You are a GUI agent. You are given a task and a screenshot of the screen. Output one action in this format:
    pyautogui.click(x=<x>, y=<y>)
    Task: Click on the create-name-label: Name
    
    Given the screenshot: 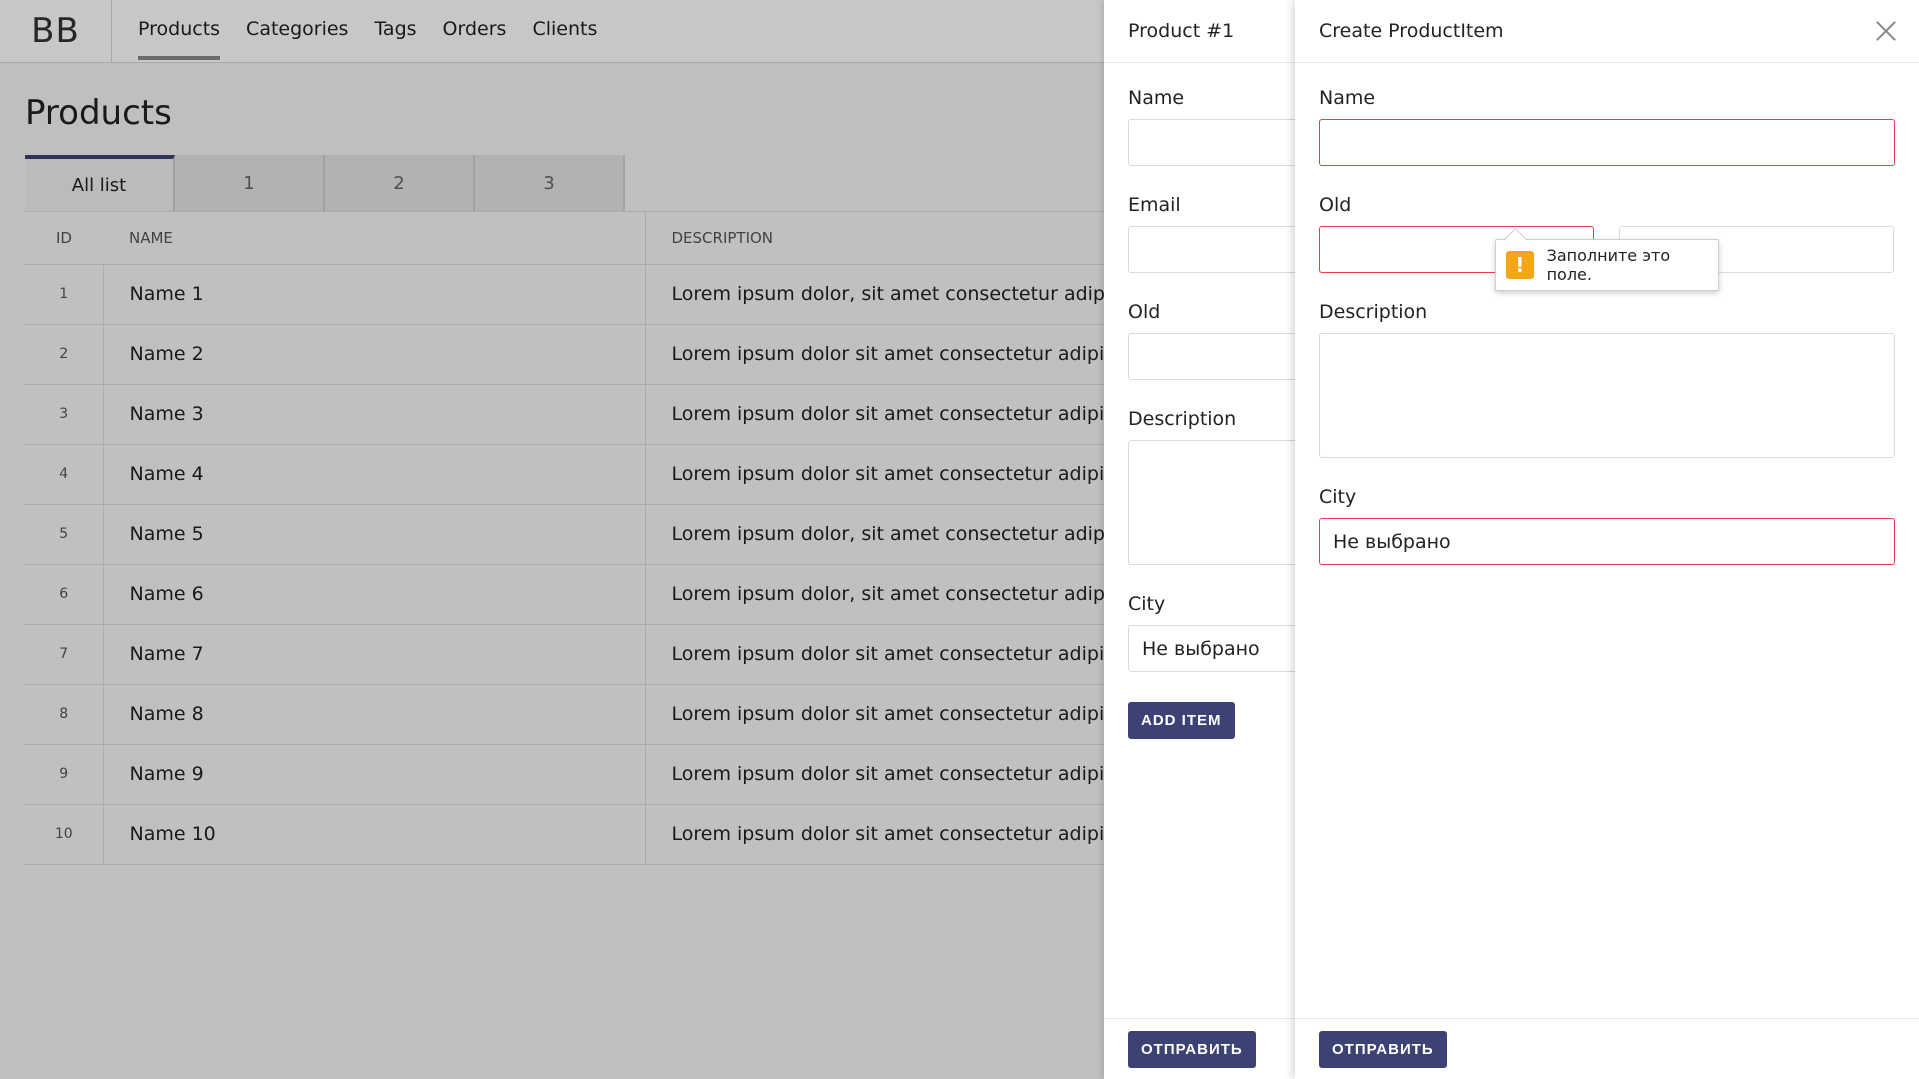 What is the action you would take?
    pyautogui.click(x=1347, y=98)
    